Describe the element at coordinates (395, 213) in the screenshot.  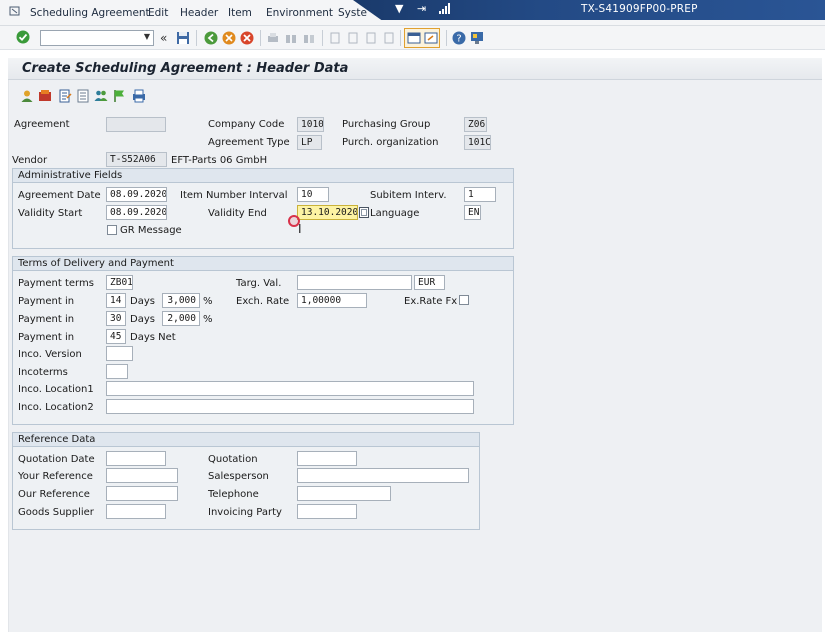
I see `language-label: Language` at that location.